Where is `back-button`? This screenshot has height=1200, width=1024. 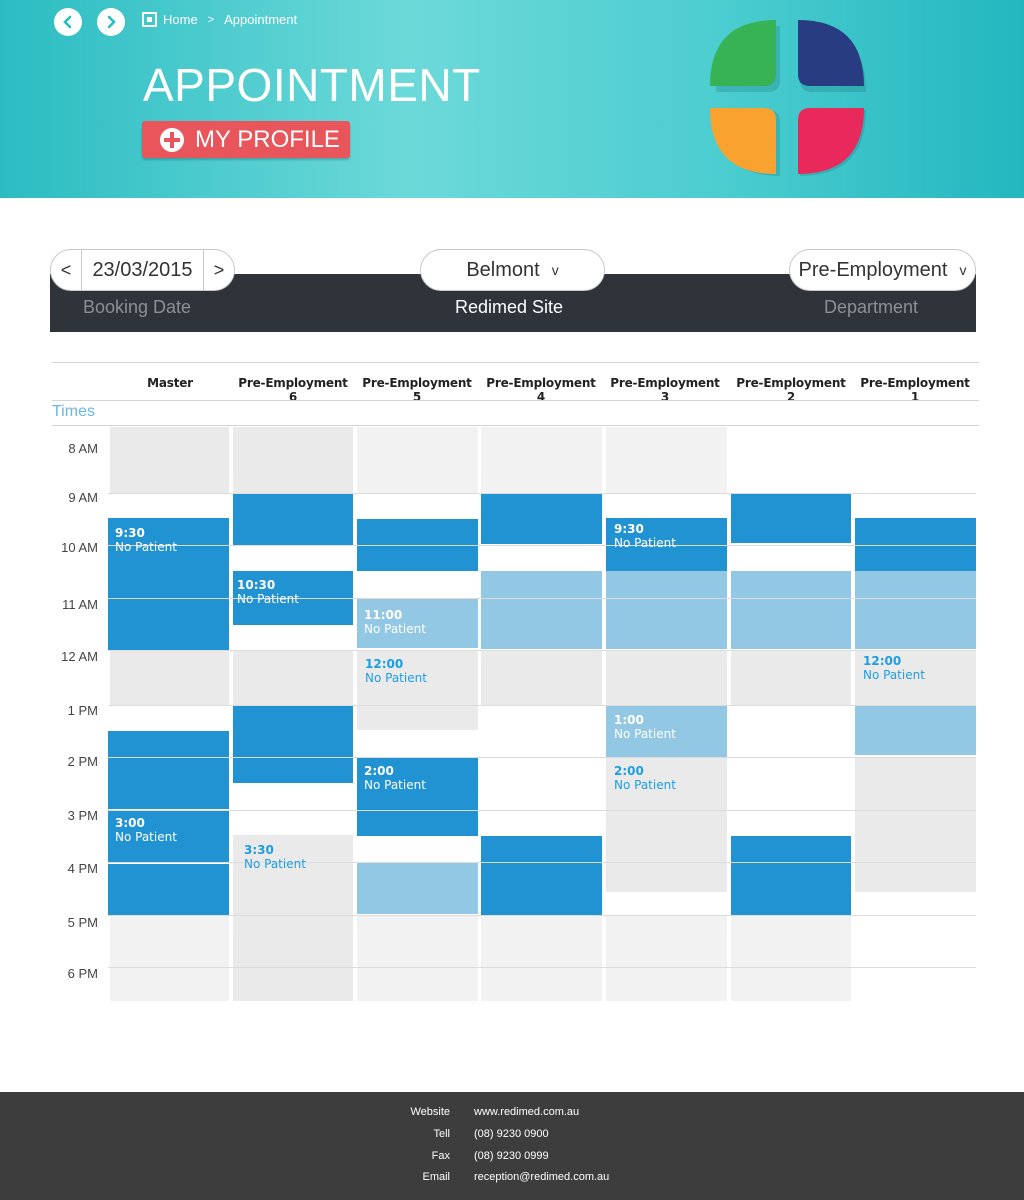
back-button is located at coordinates (68, 22).